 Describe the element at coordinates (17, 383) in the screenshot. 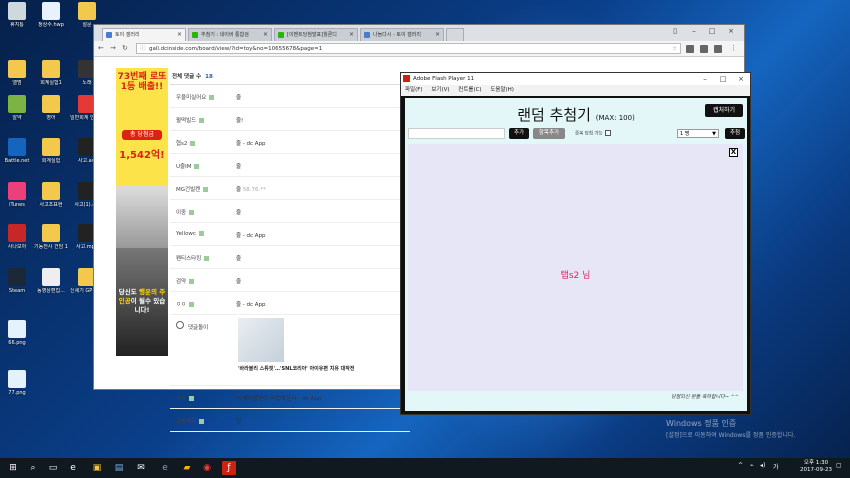

I see `desktop-icon: 77.png` at that location.